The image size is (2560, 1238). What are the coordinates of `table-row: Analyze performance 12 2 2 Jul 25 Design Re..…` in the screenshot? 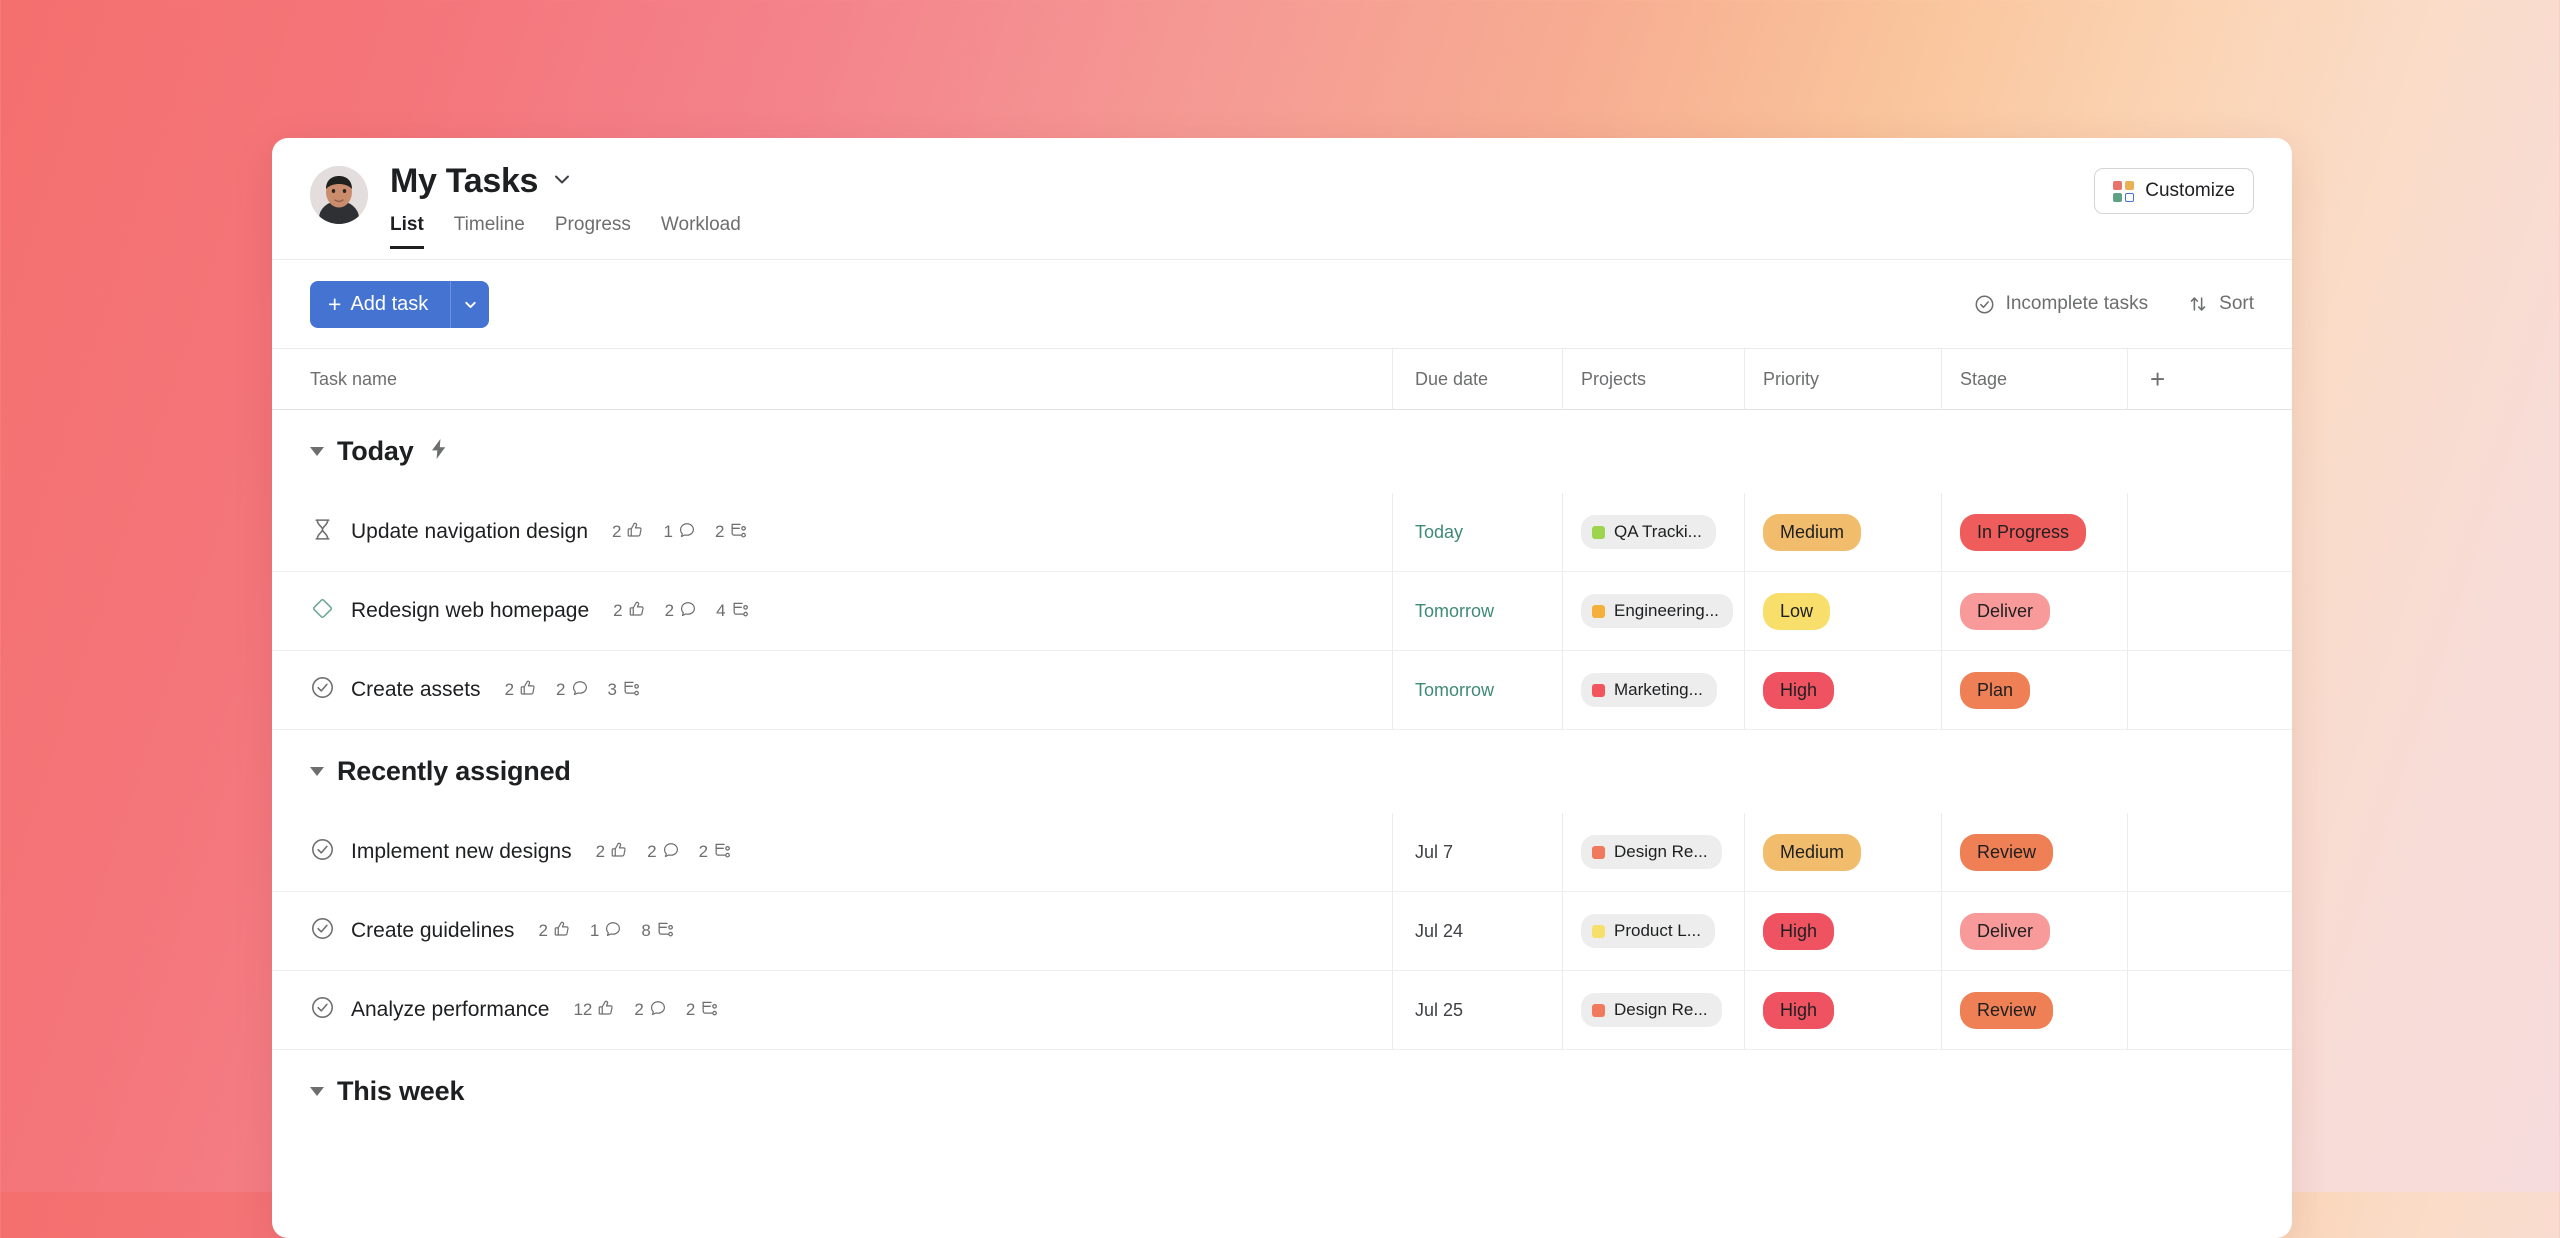 It's located at (1282, 1010).